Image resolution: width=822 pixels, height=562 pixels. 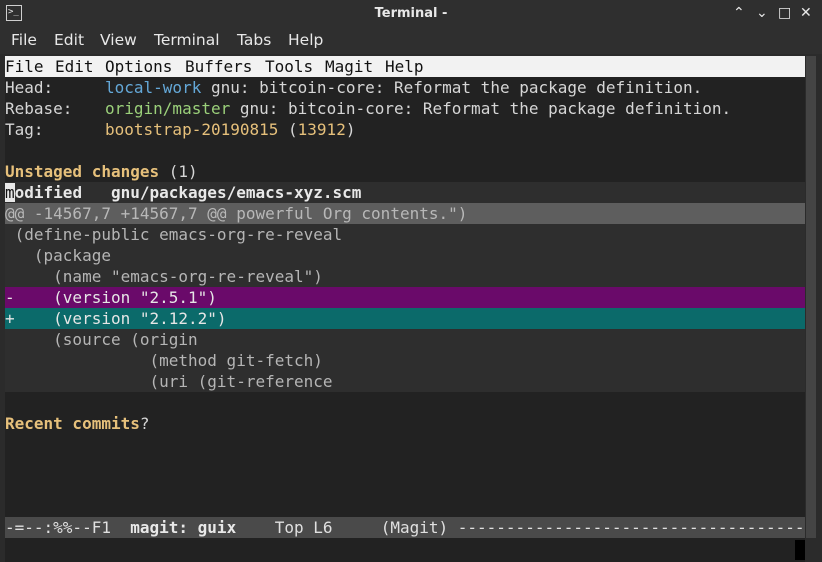 I want to click on rebase-branch: origin/master, so click(x=167, y=108).